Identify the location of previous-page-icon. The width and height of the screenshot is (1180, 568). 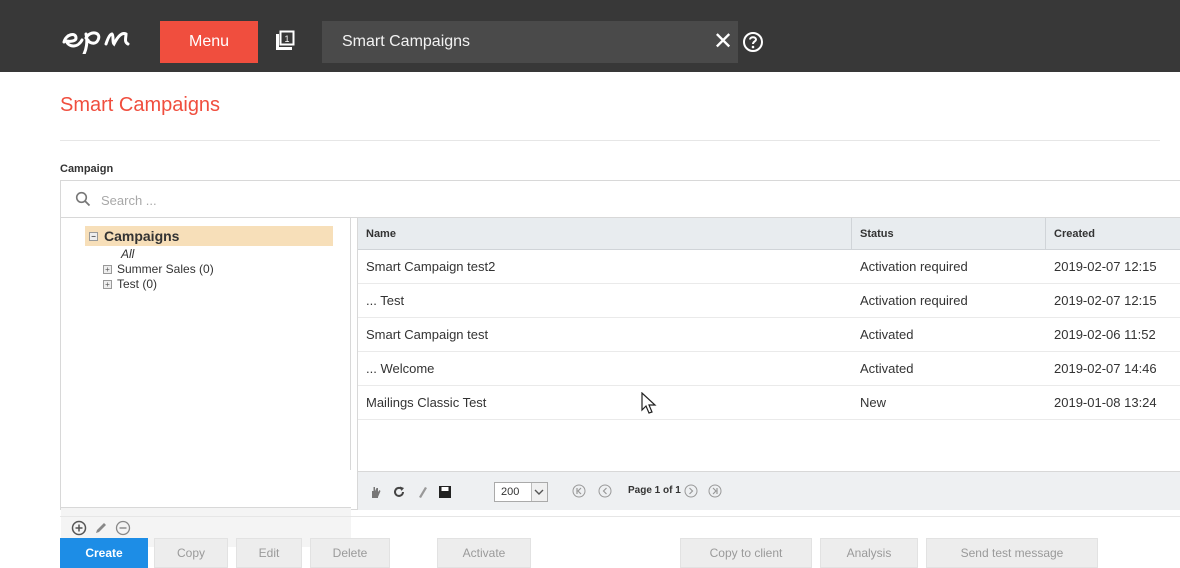
(605, 491).